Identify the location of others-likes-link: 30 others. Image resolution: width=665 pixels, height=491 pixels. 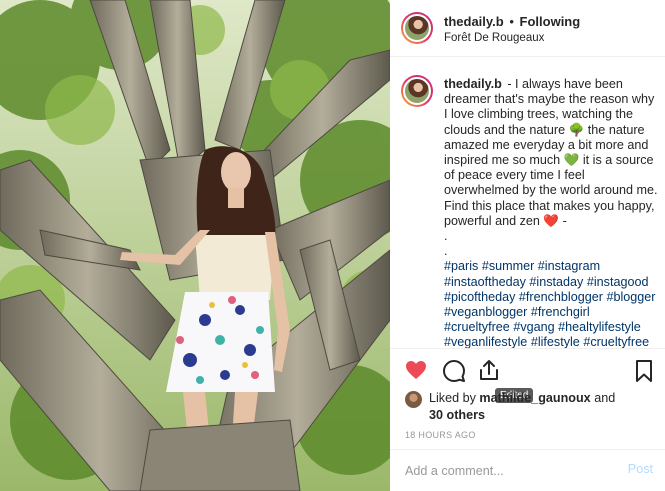
(457, 415).